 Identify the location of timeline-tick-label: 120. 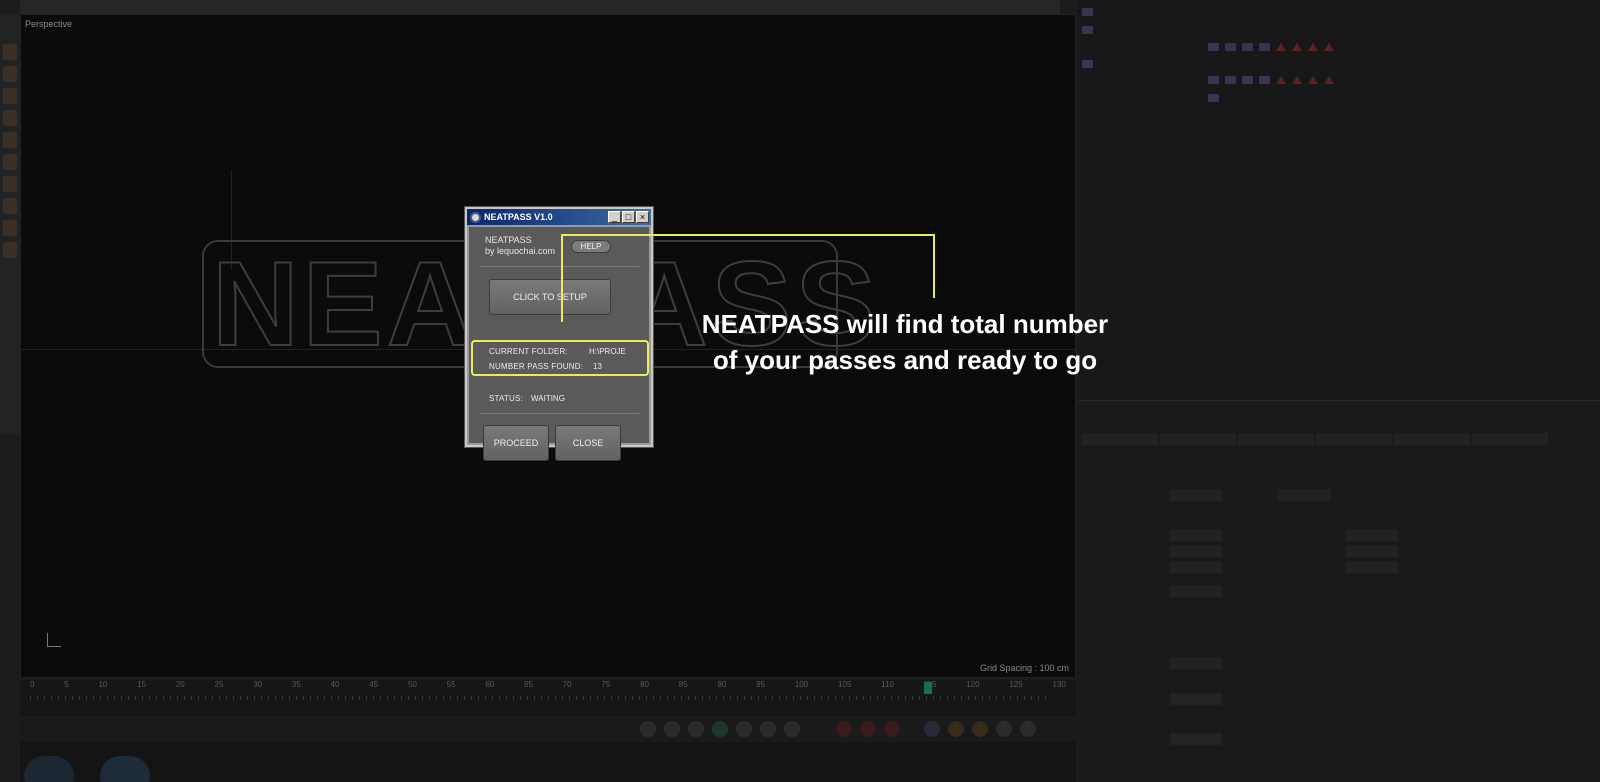
(973, 684).